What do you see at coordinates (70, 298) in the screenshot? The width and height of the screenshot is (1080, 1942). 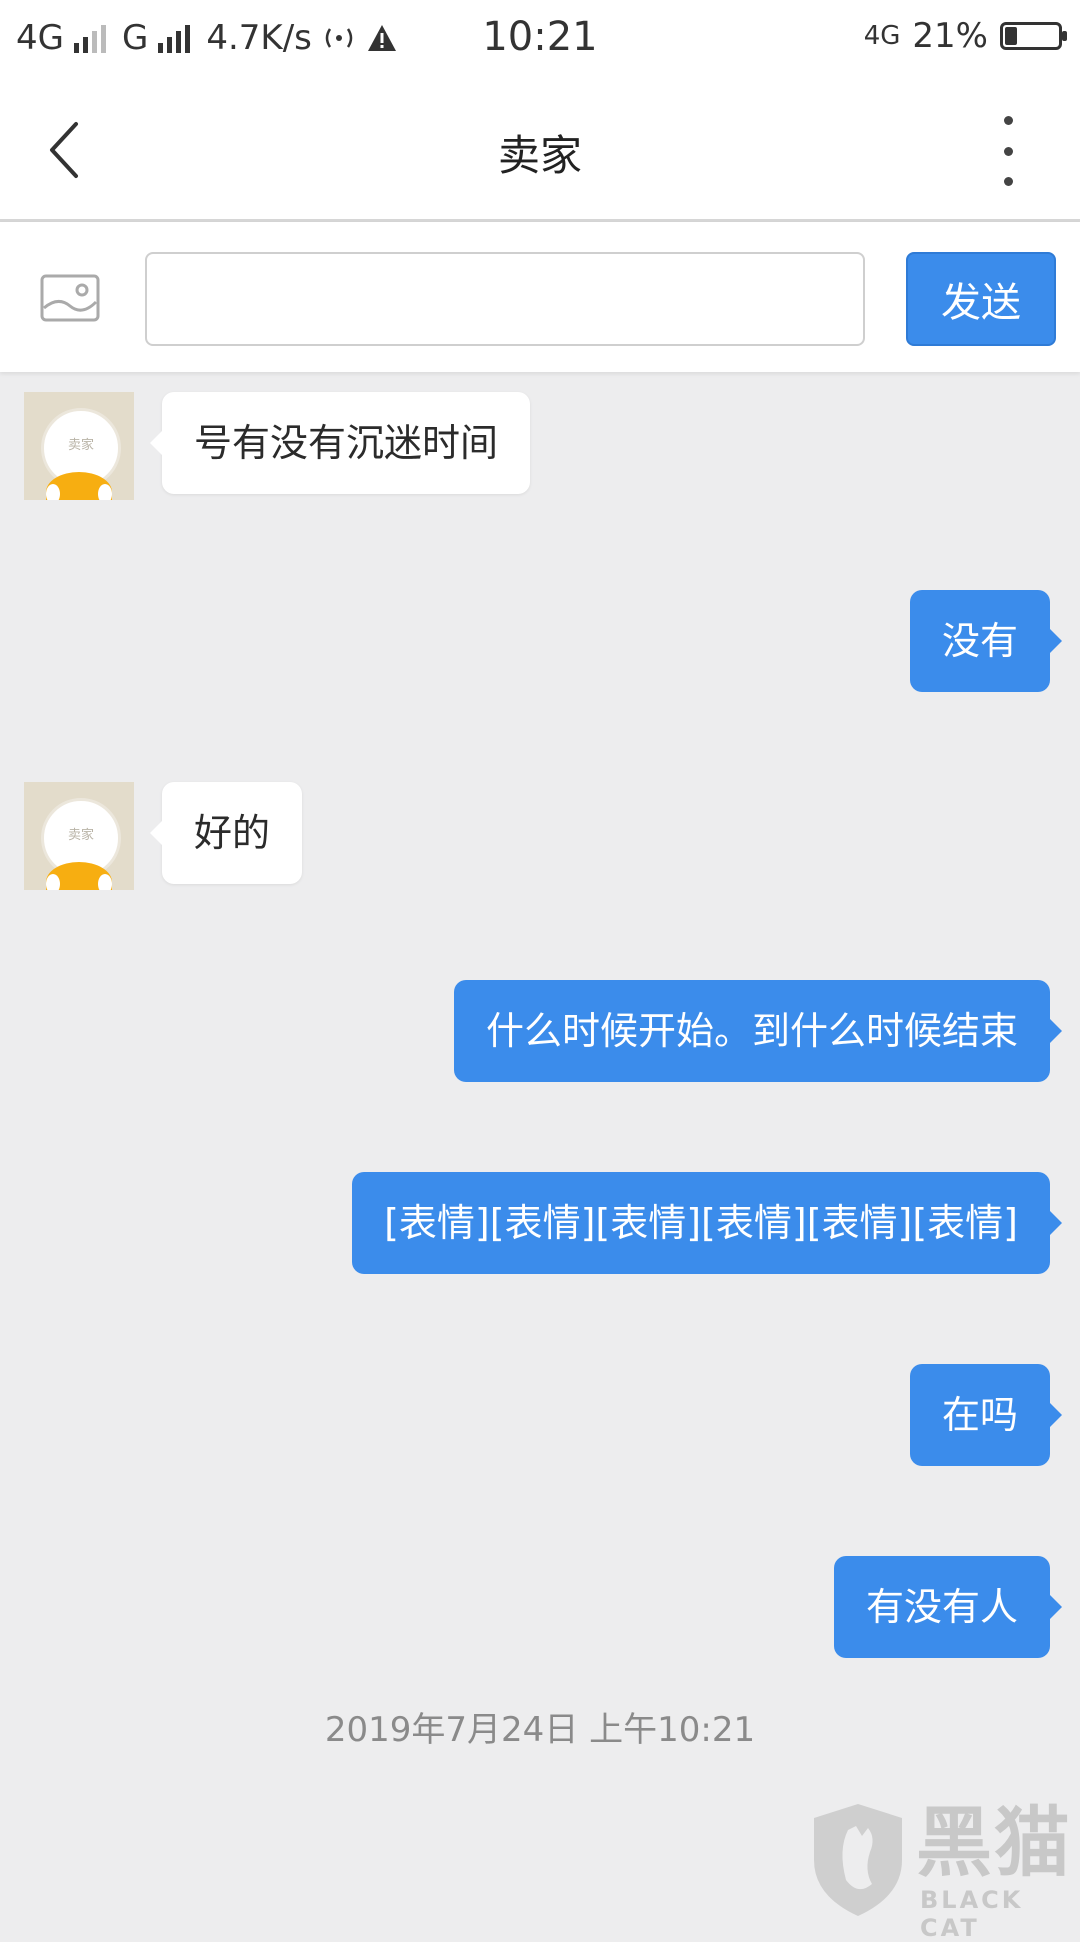 I see `image-picker-icon` at bounding box center [70, 298].